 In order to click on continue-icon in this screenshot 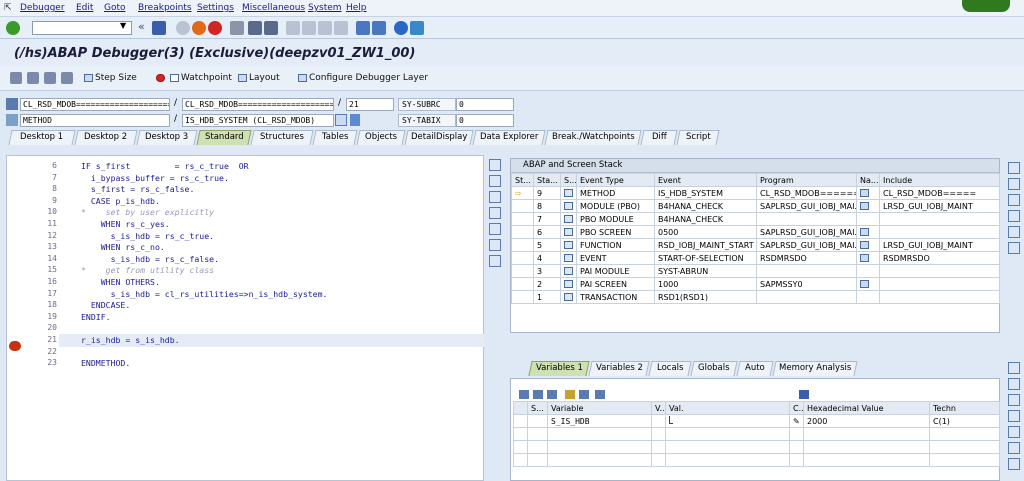, I will do `click(67, 78)`.